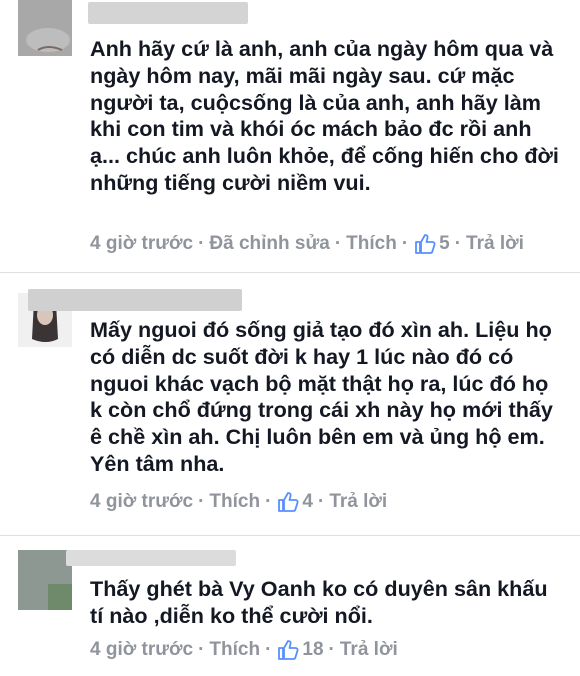 This screenshot has width=580, height=676. I want to click on comment-meta: 4 giờ trước · Thích · 4 · Trả lời, so click(239, 502).